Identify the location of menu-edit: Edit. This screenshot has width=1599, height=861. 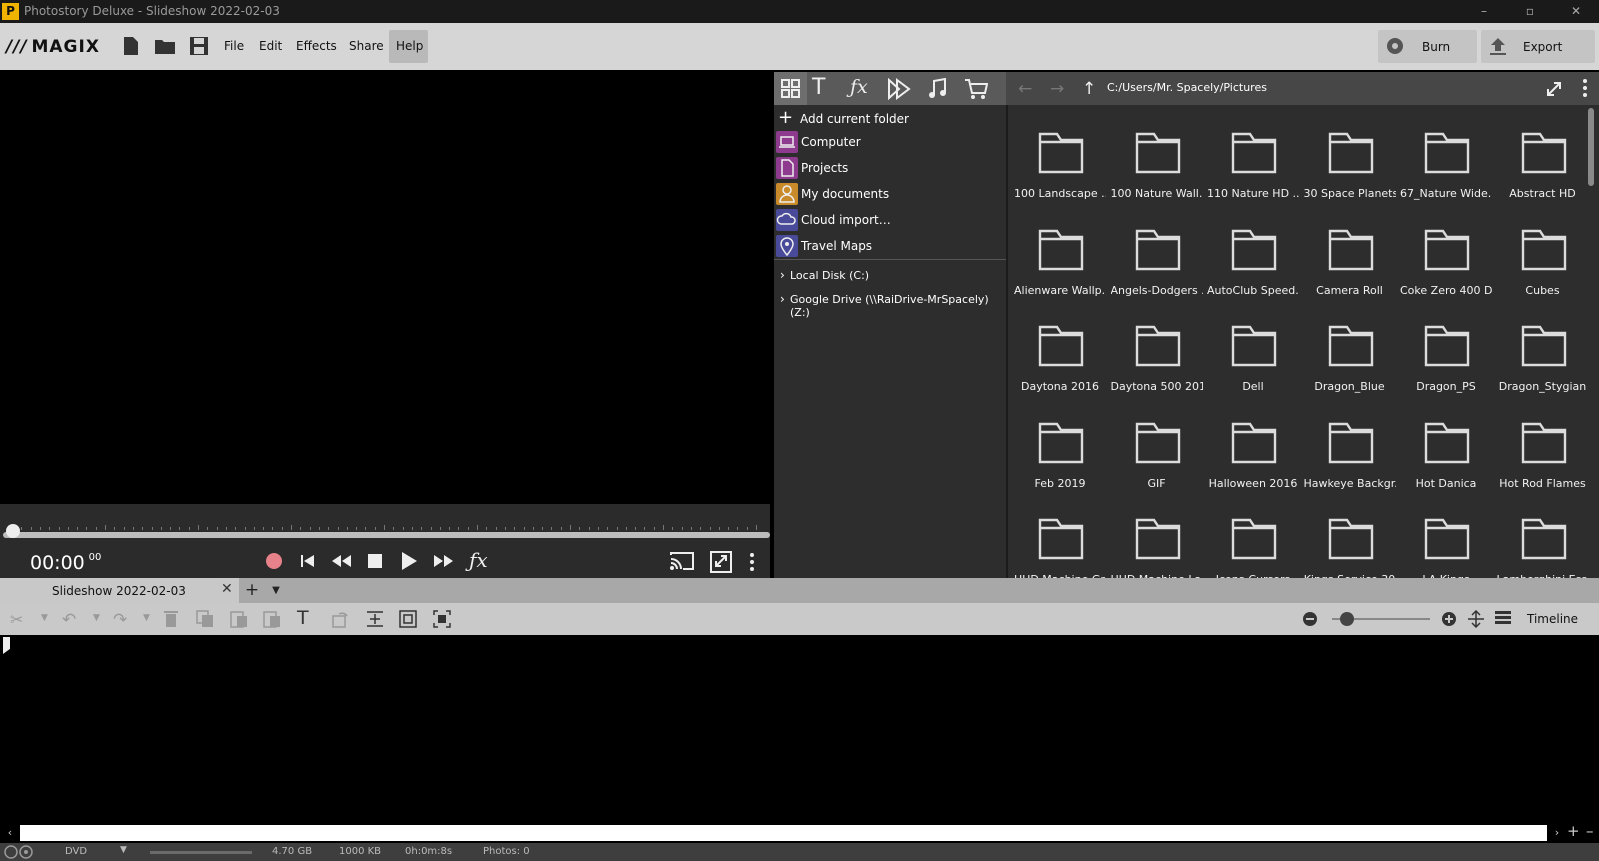
(270, 46).